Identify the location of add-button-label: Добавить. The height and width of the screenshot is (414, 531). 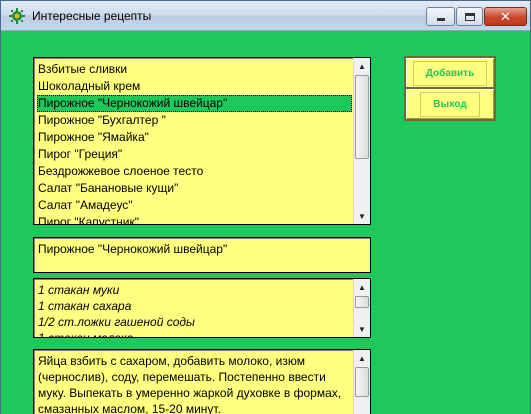
(450, 73).